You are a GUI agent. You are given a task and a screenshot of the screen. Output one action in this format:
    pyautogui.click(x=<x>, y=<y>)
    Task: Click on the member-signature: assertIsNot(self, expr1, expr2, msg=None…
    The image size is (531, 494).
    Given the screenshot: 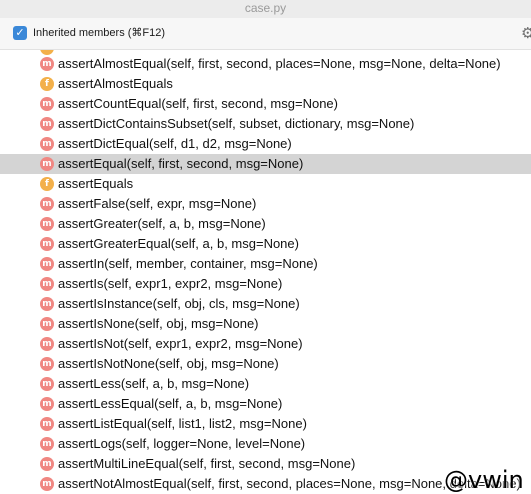 What is the action you would take?
    pyautogui.click(x=180, y=343)
    